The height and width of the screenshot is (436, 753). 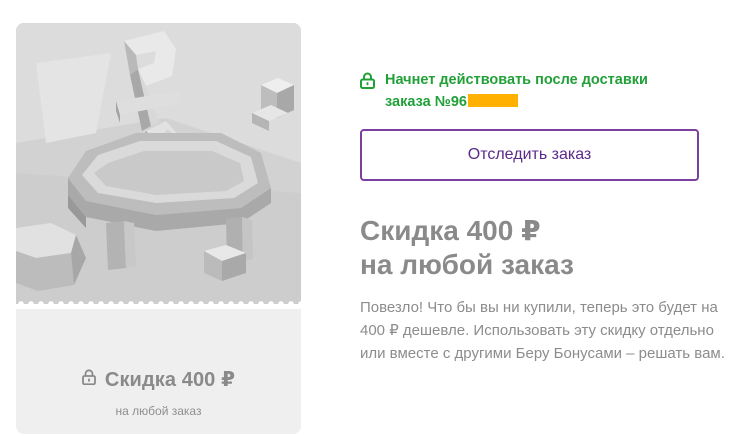 I want to click on status-line-2: заказа №96, so click(x=516, y=102).